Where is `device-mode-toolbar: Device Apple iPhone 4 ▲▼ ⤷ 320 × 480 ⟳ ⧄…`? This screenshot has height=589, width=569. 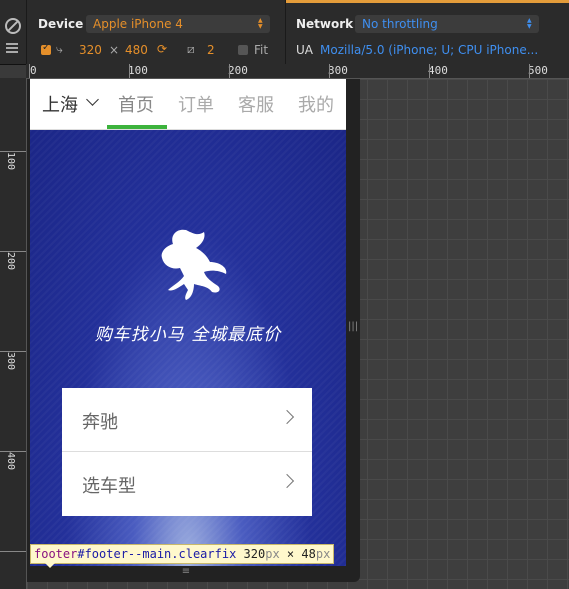 device-mode-toolbar: Device Apple iPhone 4 ▲▼ ⤷ 320 × 480 ⟳ ⧄… is located at coordinates (284, 32).